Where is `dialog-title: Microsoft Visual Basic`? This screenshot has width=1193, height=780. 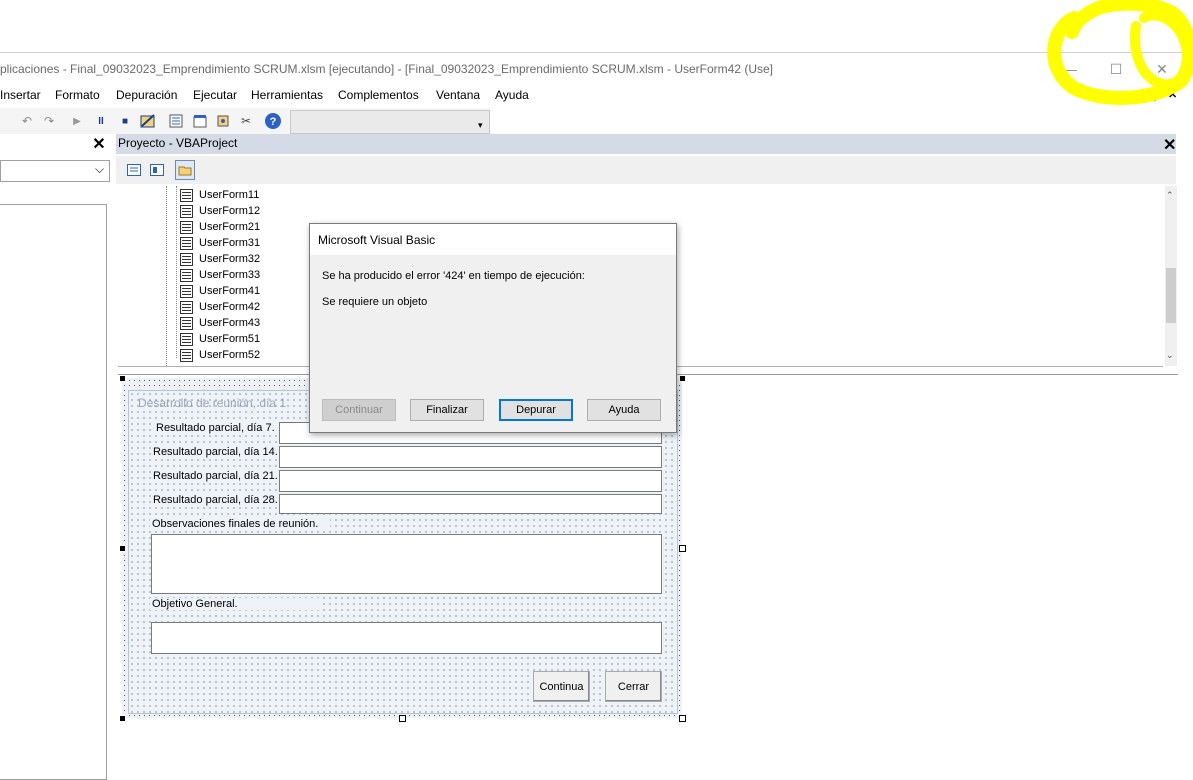 dialog-title: Microsoft Visual Basic is located at coordinates (377, 240).